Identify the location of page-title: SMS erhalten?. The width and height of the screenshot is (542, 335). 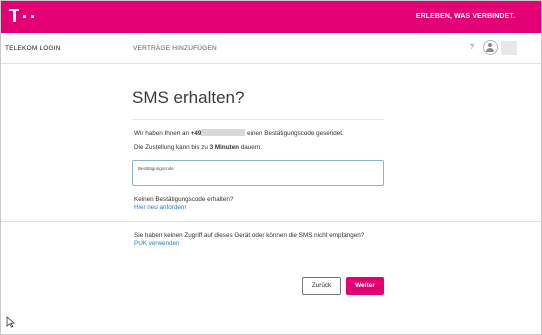
(188, 97).